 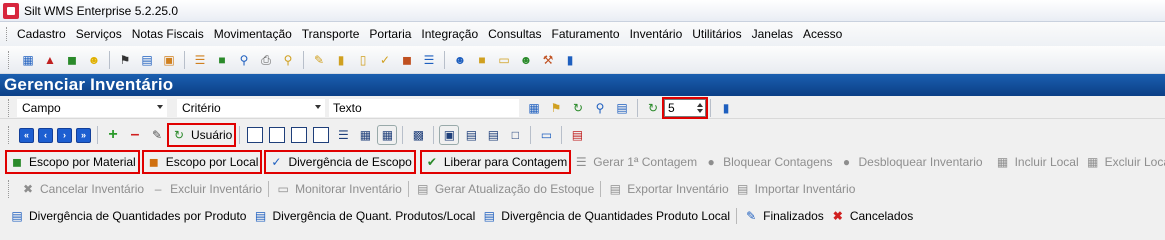 What do you see at coordinates (256, 34) in the screenshot?
I see `menu-movimentacao: Movimentação` at bounding box center [256, 34].